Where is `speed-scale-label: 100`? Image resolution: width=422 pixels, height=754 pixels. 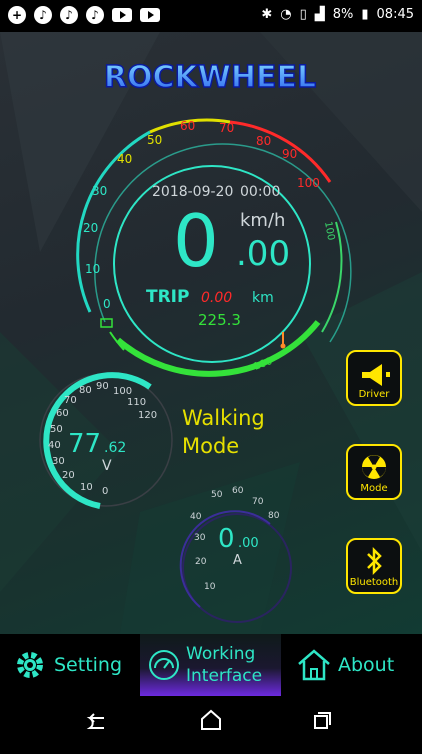 speed-scale-label: 100 is located at coordinates (308, 183).